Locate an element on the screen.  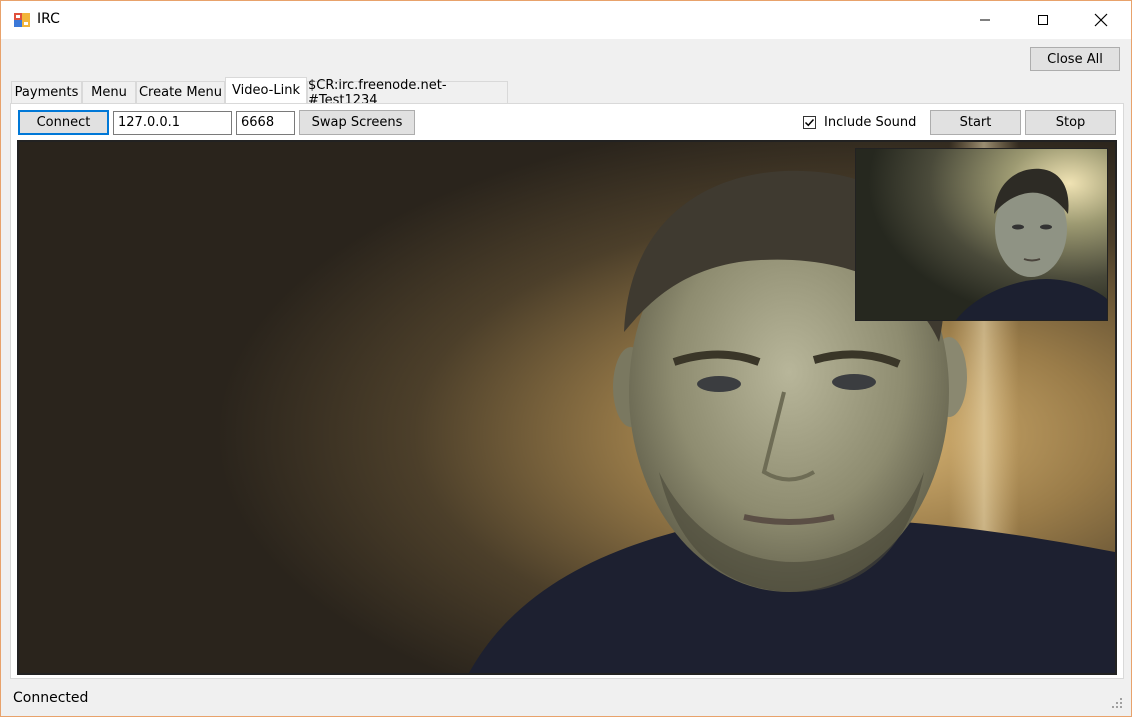
close-all-button: Close All is located at coordinates (1075, 59).